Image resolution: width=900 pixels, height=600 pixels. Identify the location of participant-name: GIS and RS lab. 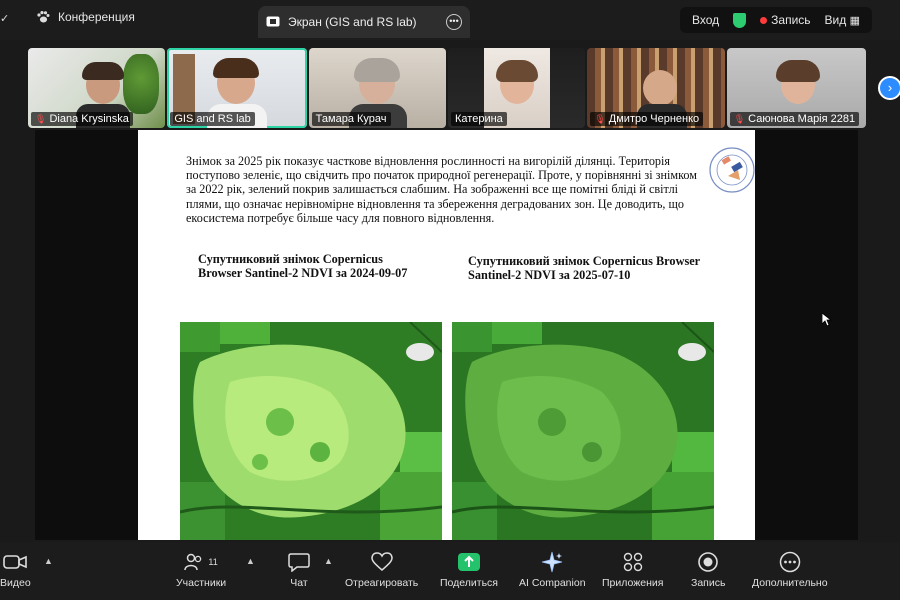
(212, 119).